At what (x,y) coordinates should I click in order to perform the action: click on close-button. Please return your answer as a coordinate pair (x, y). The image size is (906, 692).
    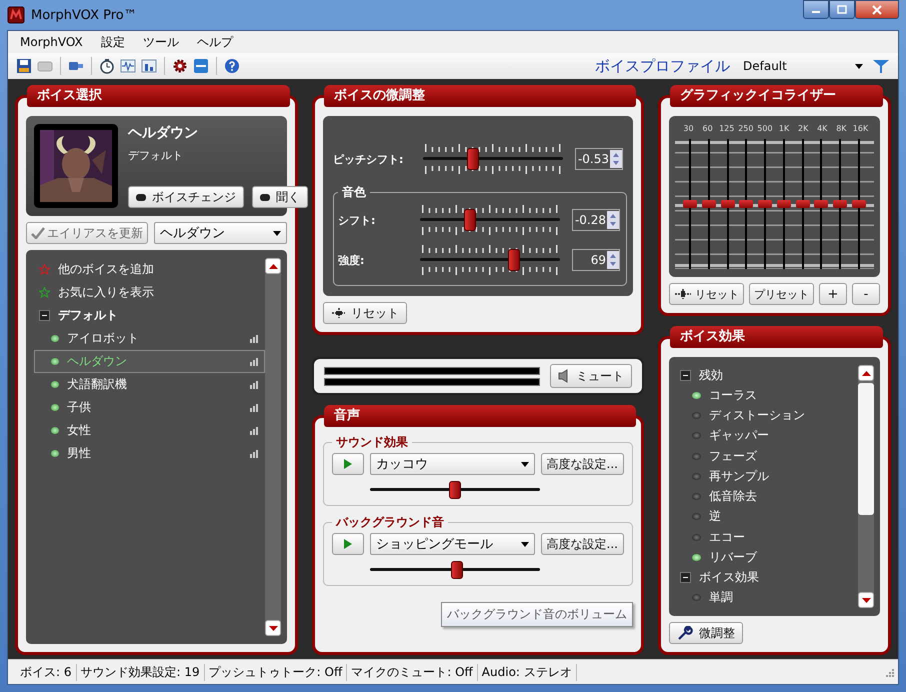
    Looking at the image, I should click on (877, 9).